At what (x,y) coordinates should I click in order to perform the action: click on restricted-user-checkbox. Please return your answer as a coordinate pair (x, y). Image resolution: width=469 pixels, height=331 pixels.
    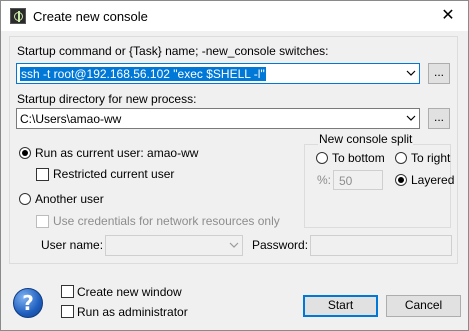
    Looking at the image, I should click on (42, 174).